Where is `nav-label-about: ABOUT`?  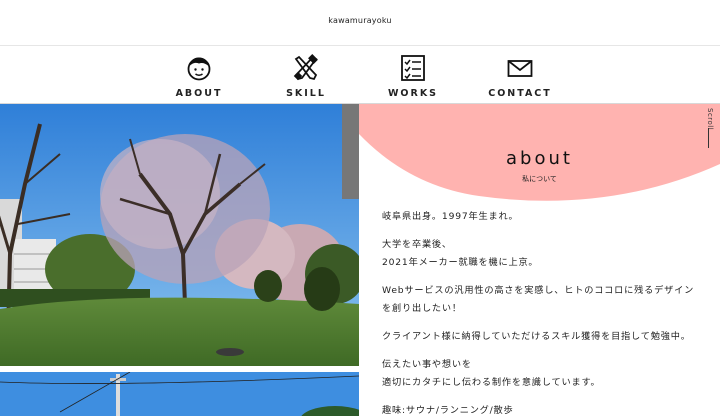 nav-label-about: ABOUT is located at coordinates (199, 93).